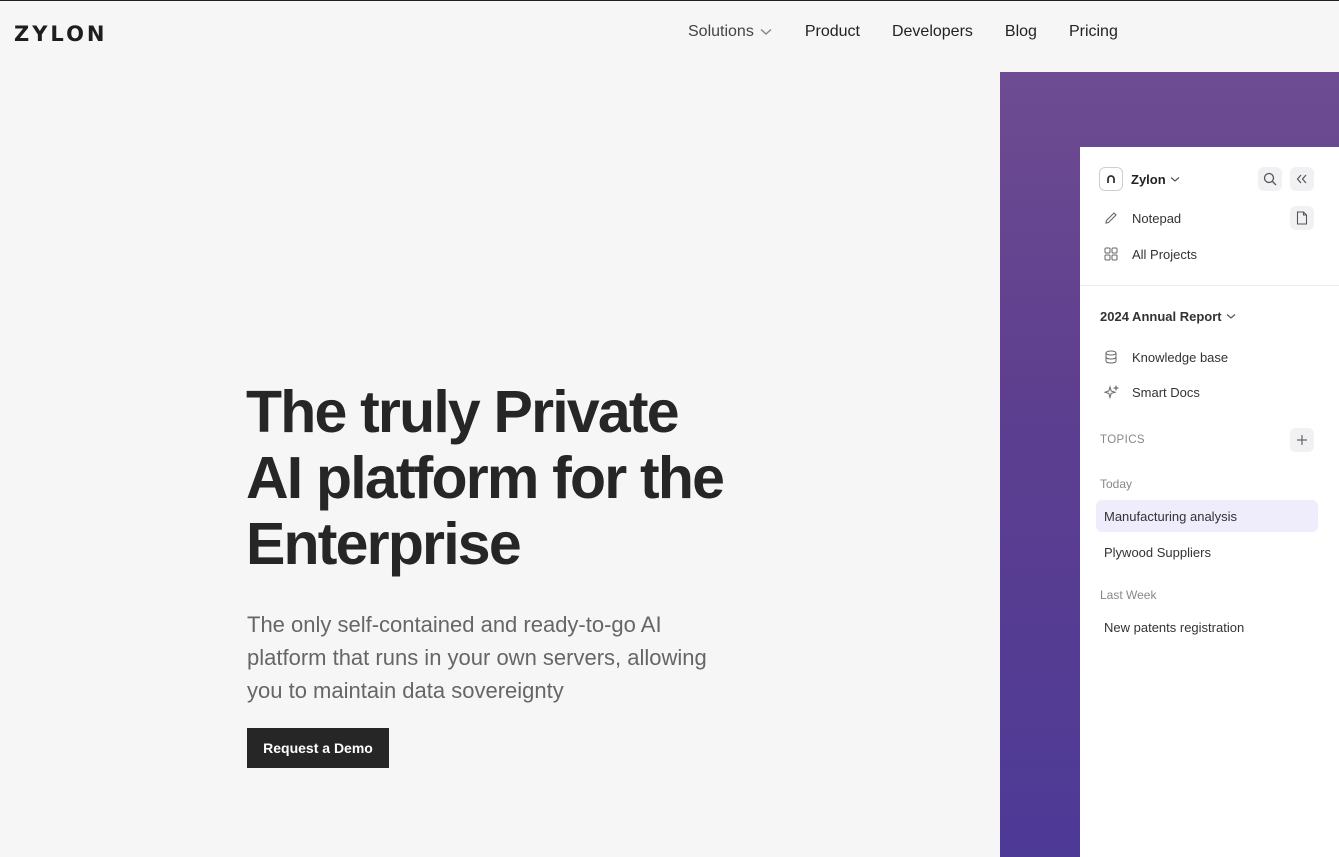 Image resolution: width=1339 pixels, height=857 pixels. I want to click on new-note-button, so click(1302, 218).